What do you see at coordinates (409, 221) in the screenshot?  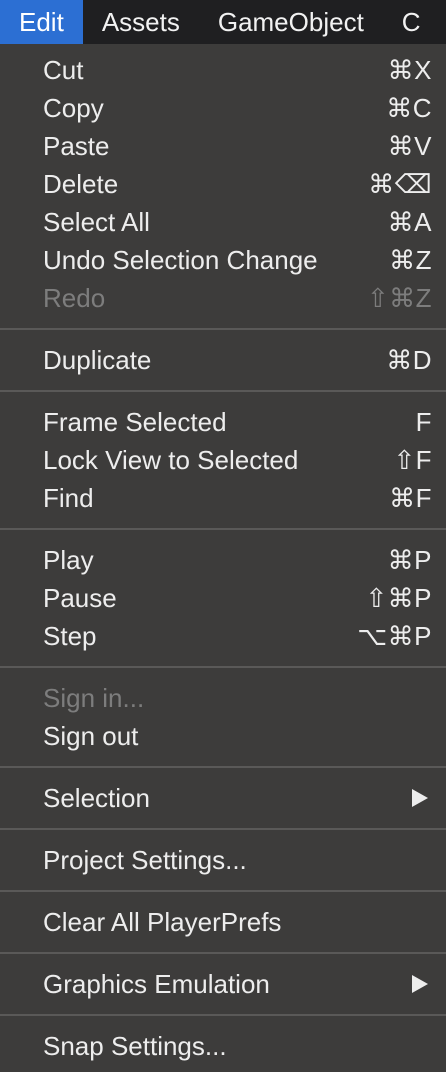 I see `keyboard-shortcut: ⌘A` at bounding box center [409, 221].